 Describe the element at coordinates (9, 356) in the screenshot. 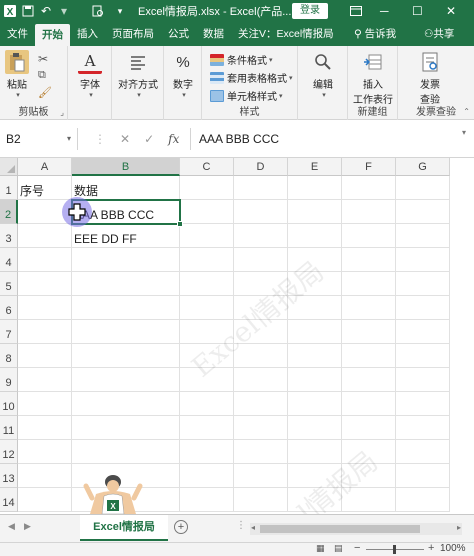

I see `row-header-8: 8` at that location.